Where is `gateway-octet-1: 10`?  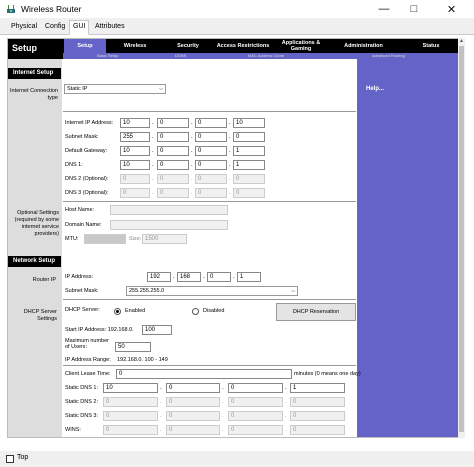 gateway-octet-1: 10 is located at coordinates (135, 151).